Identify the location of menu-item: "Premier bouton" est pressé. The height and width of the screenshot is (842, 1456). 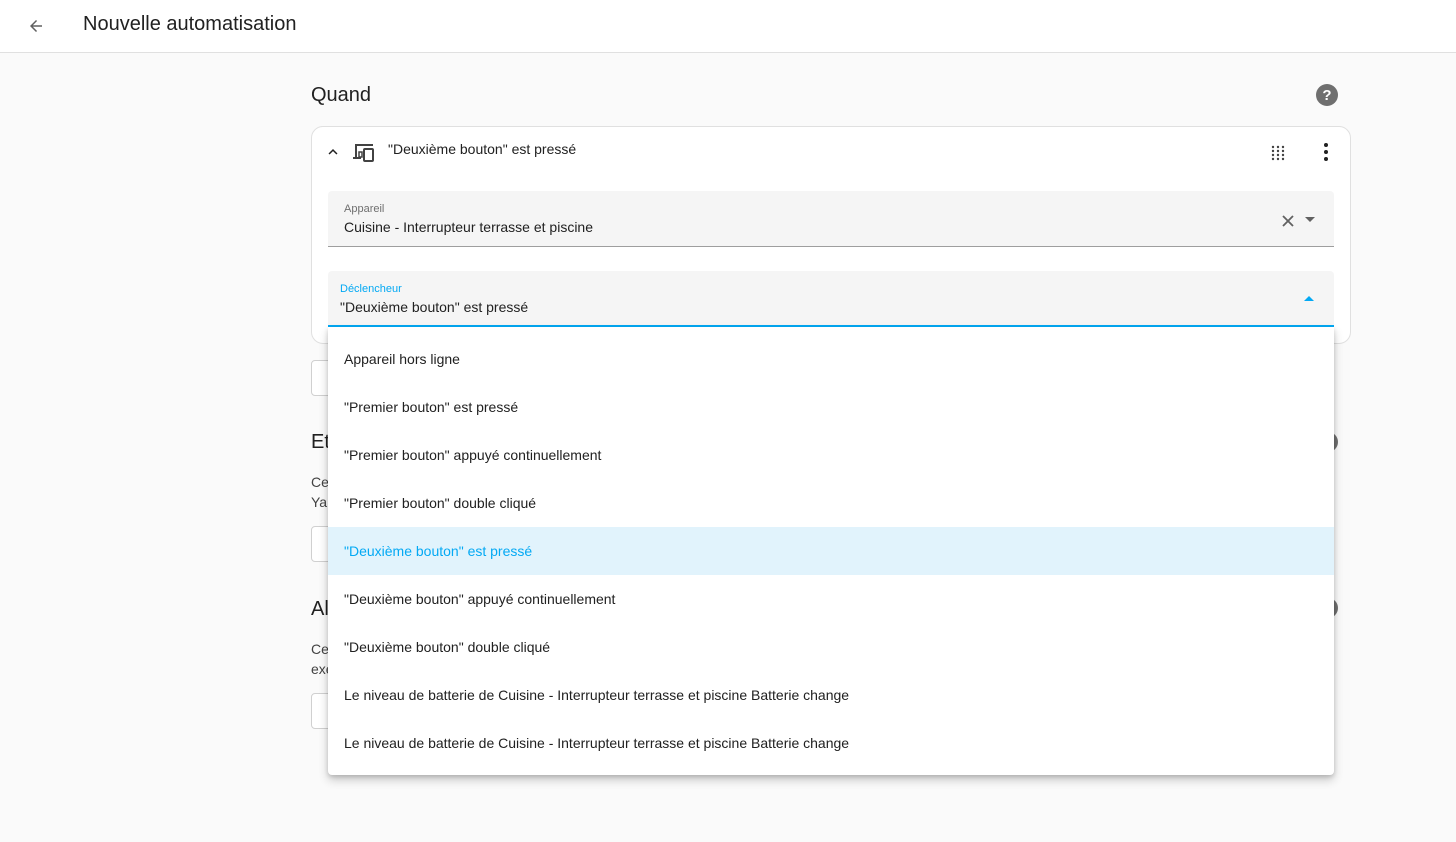
(831, 407).